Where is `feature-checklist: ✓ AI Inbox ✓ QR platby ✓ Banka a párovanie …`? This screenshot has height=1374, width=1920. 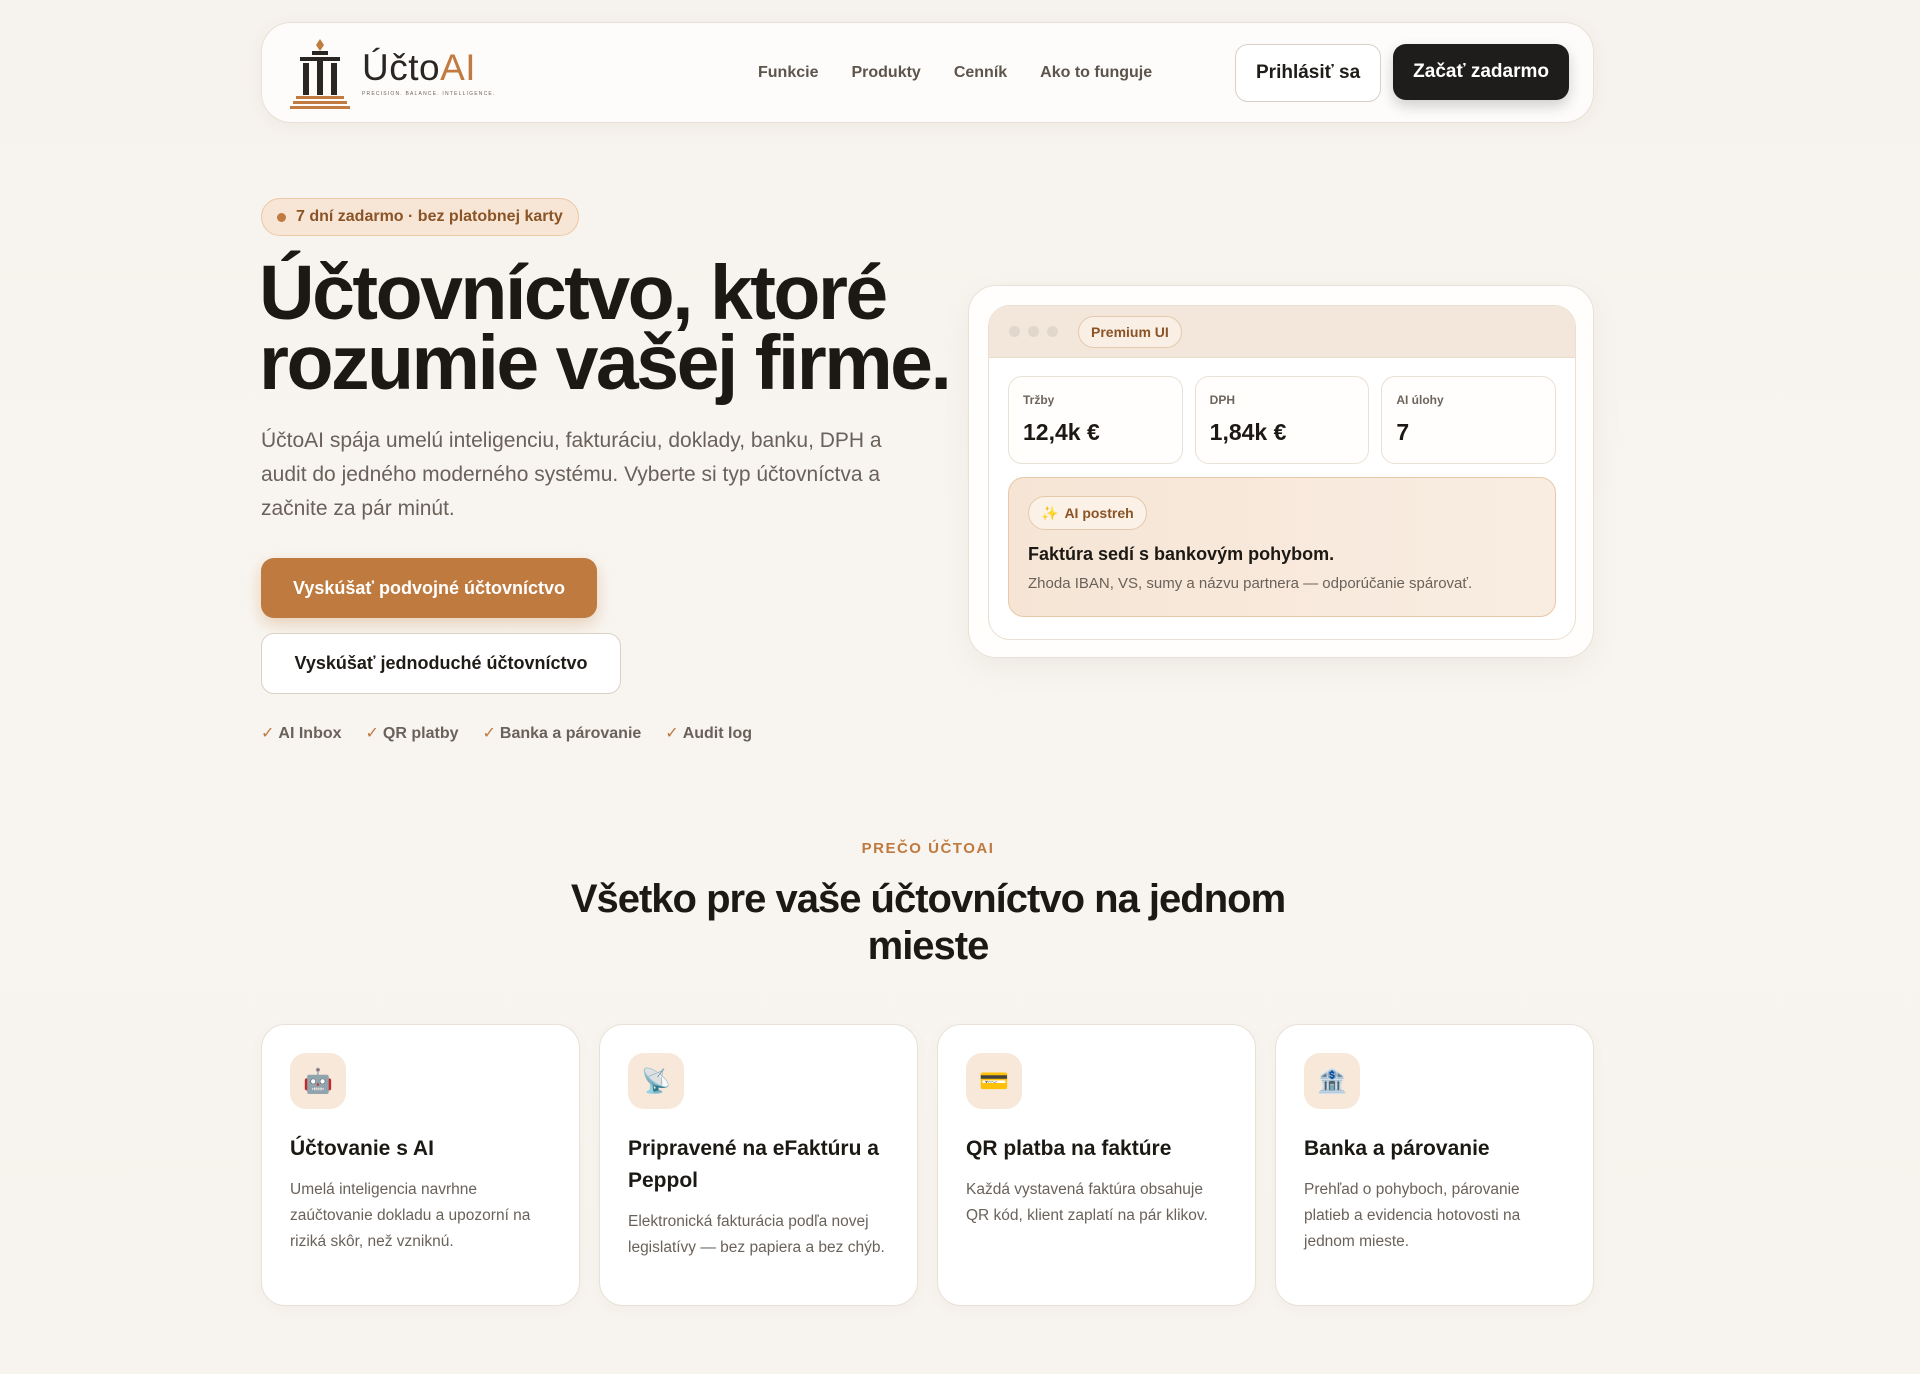 feature-checklist: ✓ AI Inbox ✓ QR platby ✓ Banka a párovanie … is located at coordinates (506, 733).